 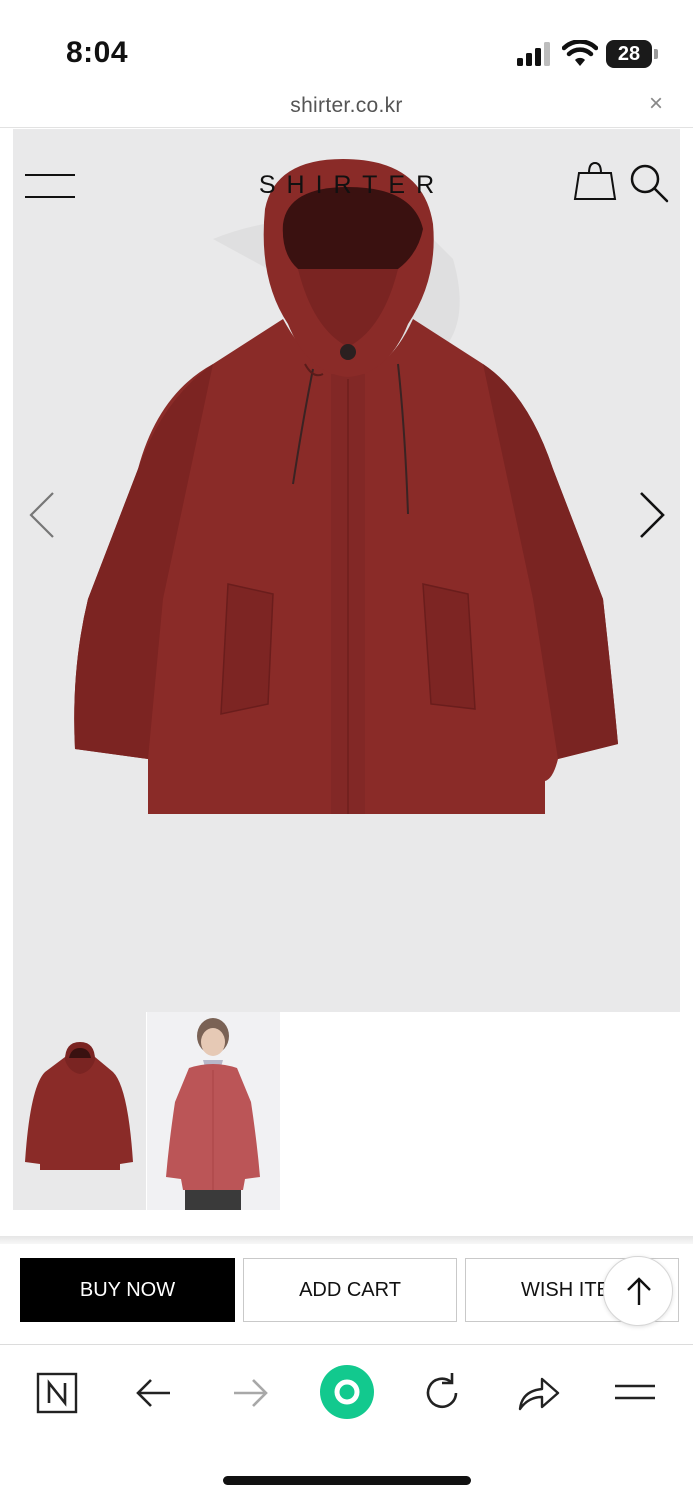 I want to click on thumbnail-flatlay, so click(x=79, y=1111).